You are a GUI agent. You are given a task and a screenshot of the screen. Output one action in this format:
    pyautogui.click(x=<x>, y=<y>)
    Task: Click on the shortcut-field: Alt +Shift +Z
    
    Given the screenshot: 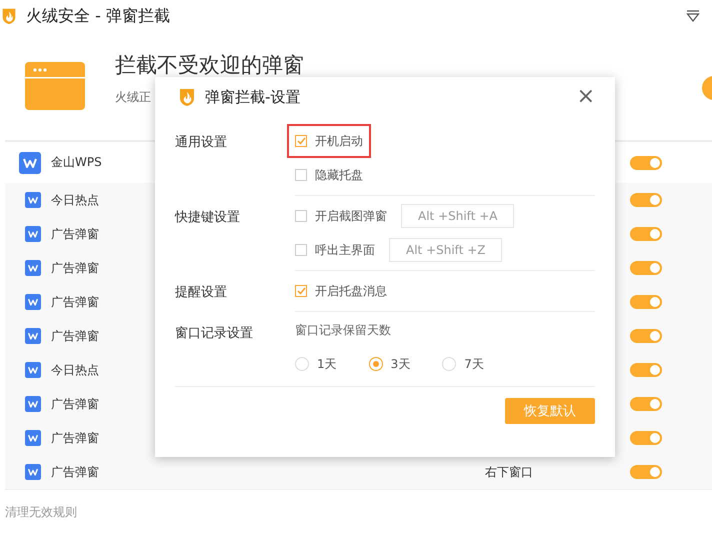 What is the action you would take?
    pyautogui.click(x=445, y=250)
    